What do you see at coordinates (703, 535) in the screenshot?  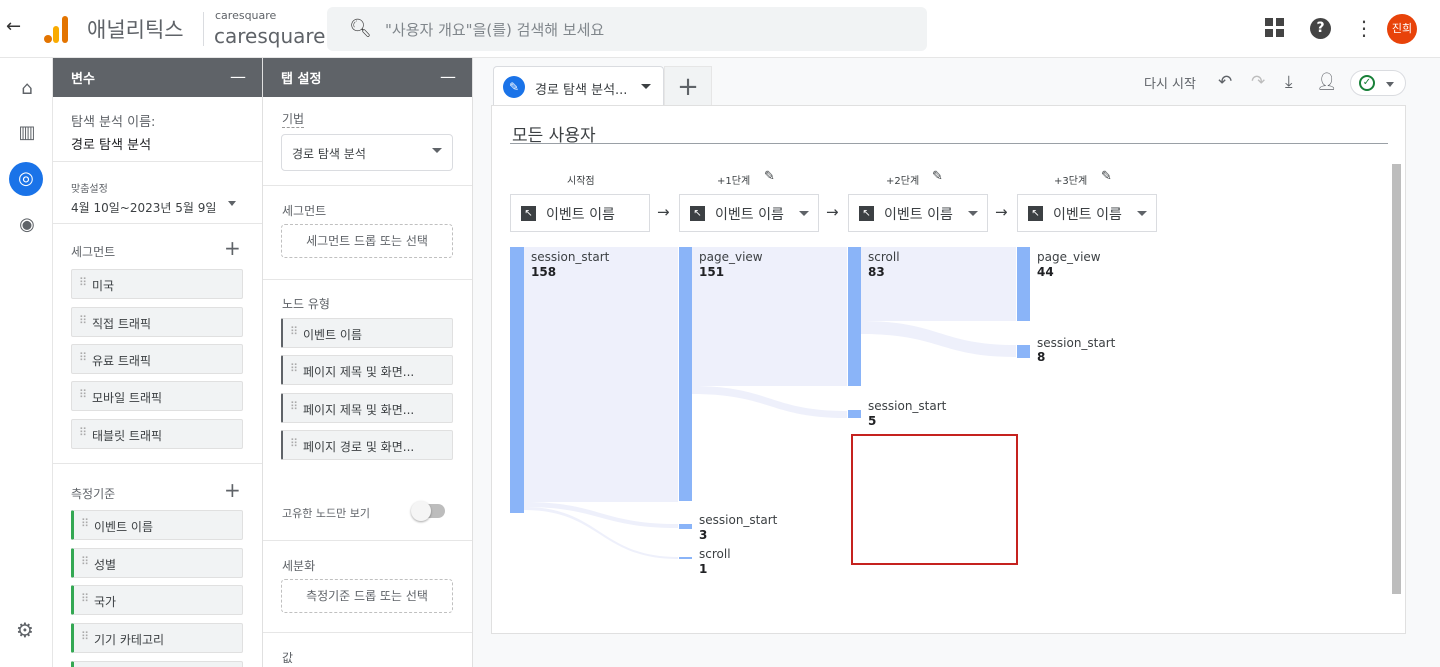 I see `node-value: 3` at bounding box center [703, 535].